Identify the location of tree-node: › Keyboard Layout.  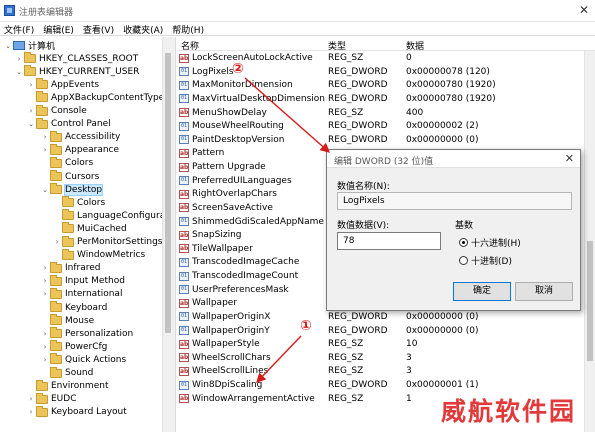
(76, 412).